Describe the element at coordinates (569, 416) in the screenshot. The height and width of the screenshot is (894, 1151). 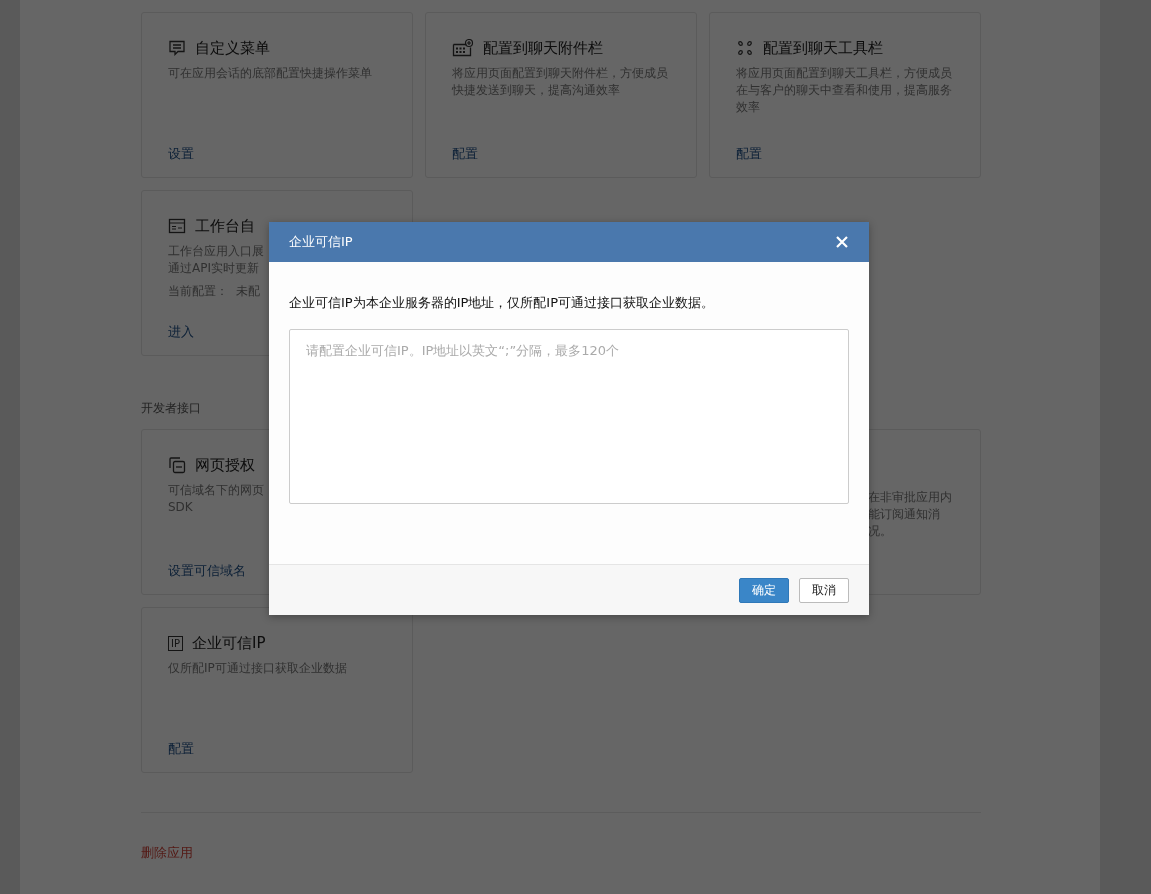
I see `ip-input-field: 请配置企业可信IP。IP地址以英文“;”分隔，最多120个` at that location.